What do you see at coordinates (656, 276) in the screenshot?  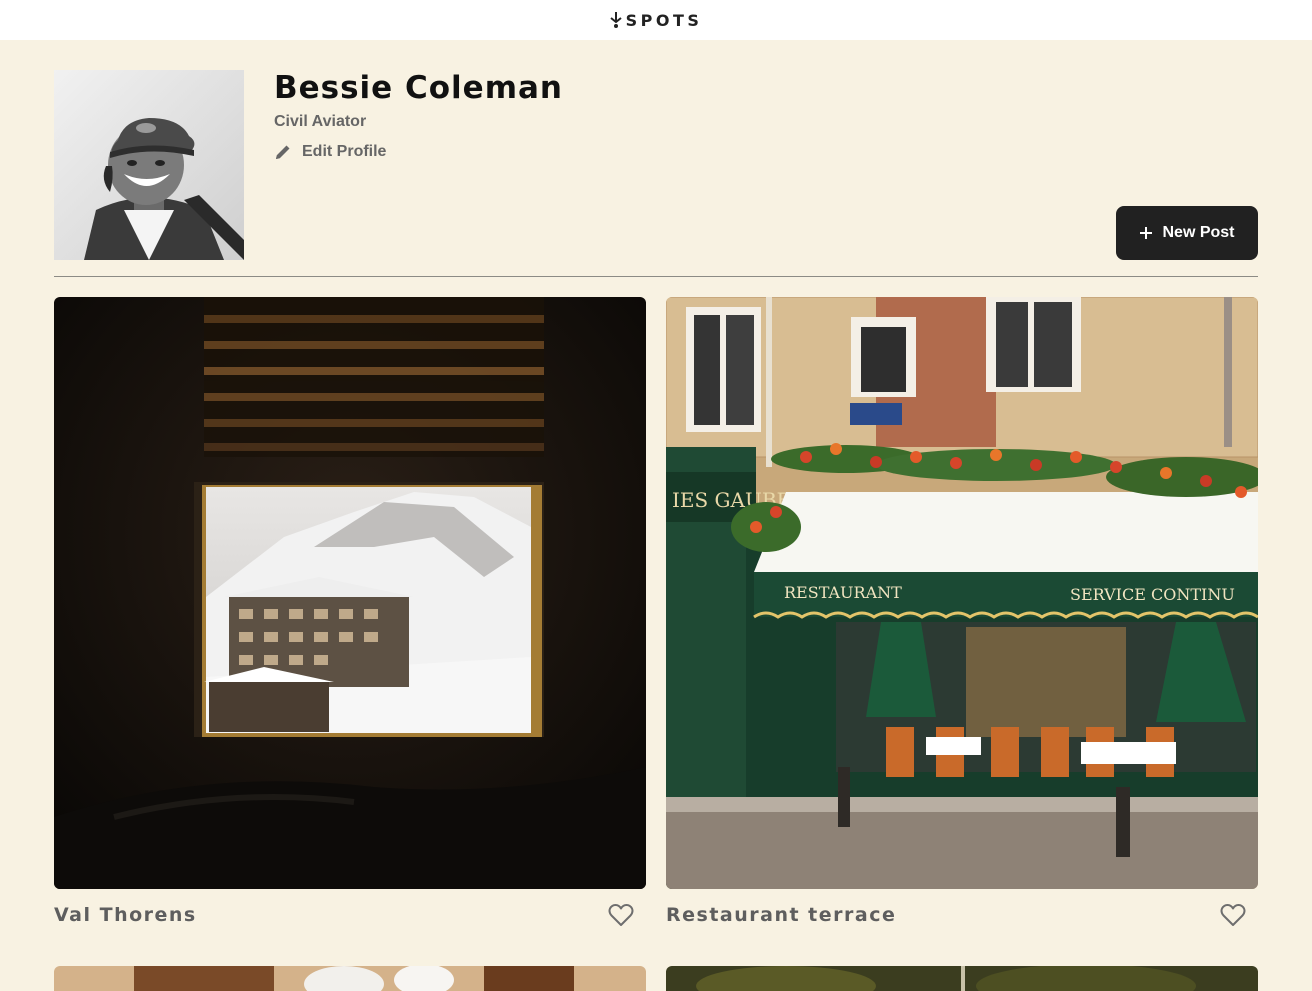 I see `profile-divider` at bounding box center [656, 276].